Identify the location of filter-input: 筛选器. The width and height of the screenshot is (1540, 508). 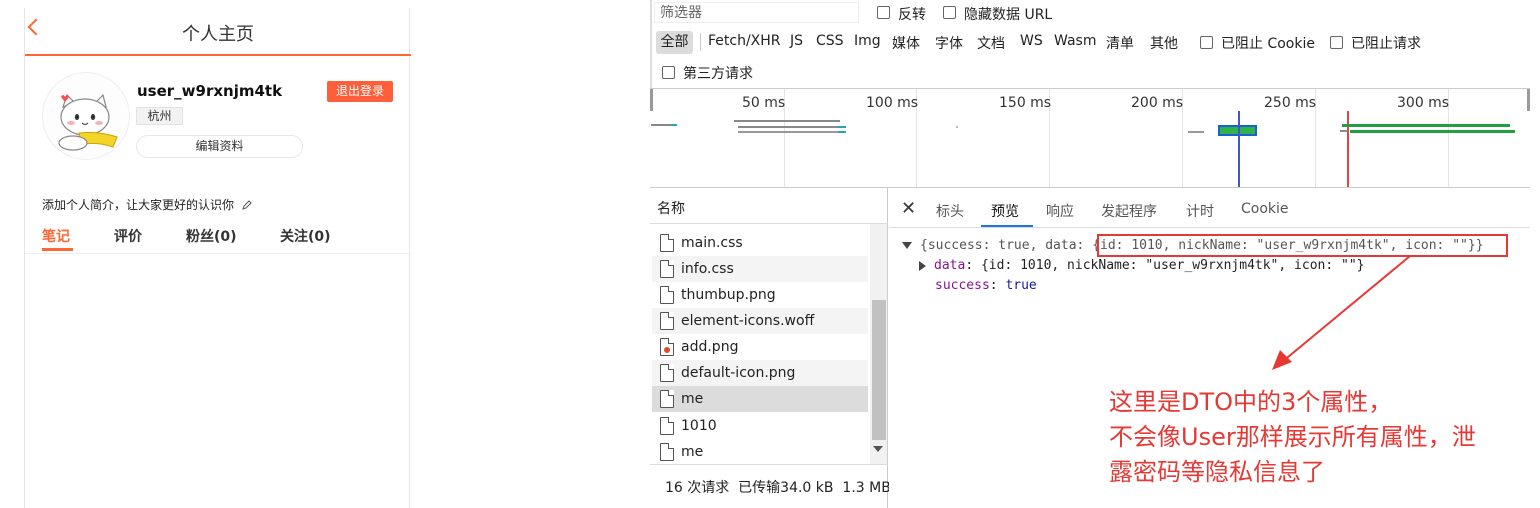
(756, 12).